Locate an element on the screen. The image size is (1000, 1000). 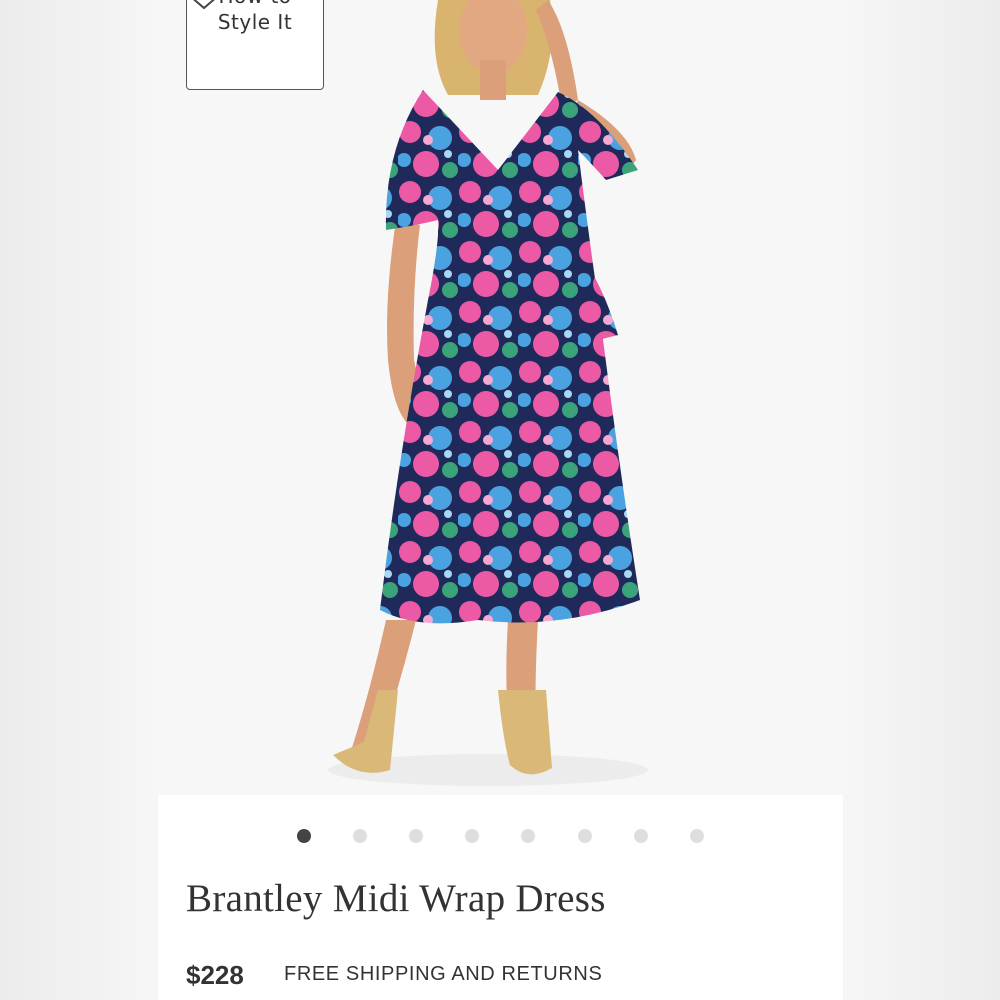
carousel-dots is located at coordinates (500, 837).